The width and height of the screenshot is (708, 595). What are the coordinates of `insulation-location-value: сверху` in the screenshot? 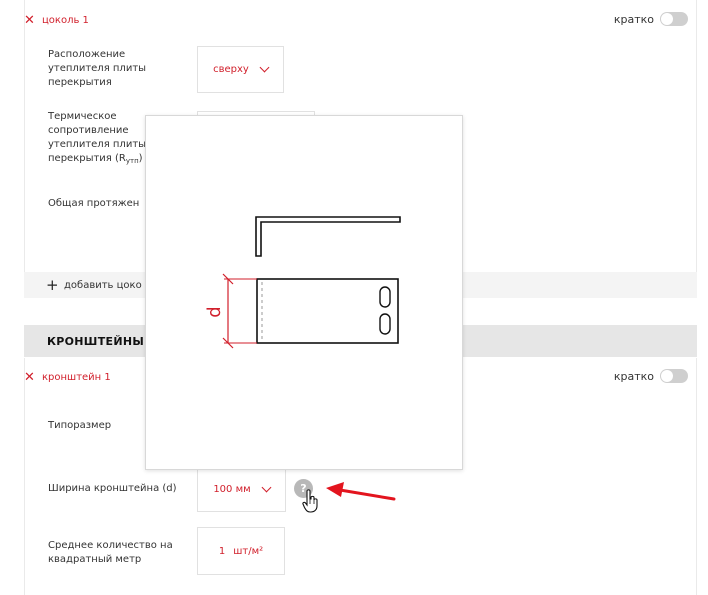 It's located at (231, 69).